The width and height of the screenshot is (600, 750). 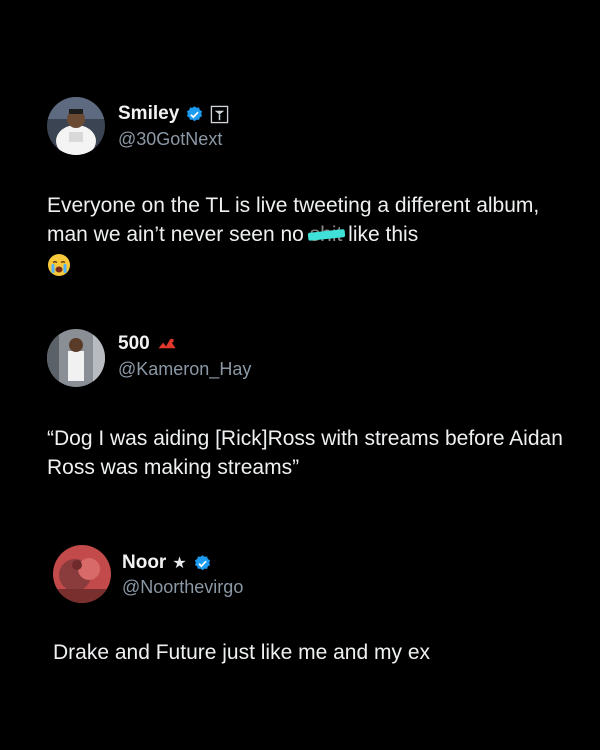 What do you see at coordinates (144, 563) in the screenshot?
I see `display-name: Noor` at bounding box center [144, 563].